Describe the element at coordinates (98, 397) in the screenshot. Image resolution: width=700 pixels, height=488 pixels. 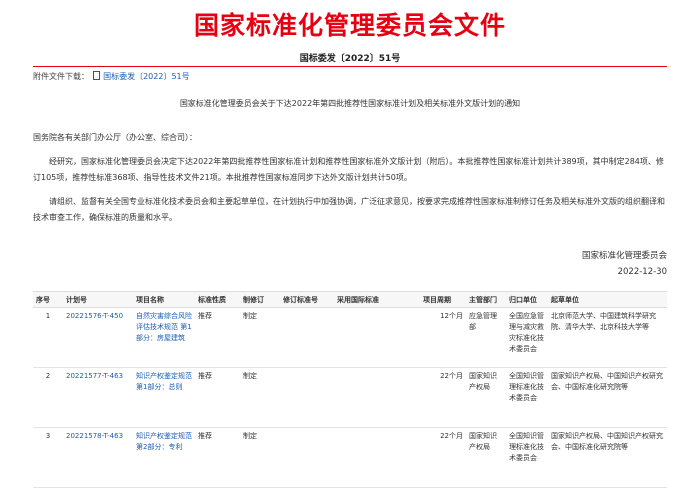
I see `cell-plan-no: 20221577-T-463` at that location.